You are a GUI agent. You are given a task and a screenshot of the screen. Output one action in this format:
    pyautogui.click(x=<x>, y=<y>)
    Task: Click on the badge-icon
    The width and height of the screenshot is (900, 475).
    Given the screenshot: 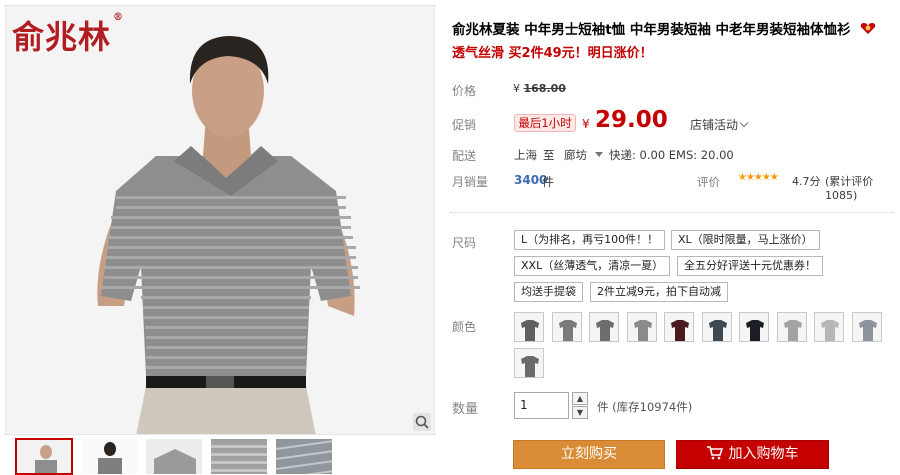 What is the action you would take?
    pyautogui.click(x=868, y=30)
    